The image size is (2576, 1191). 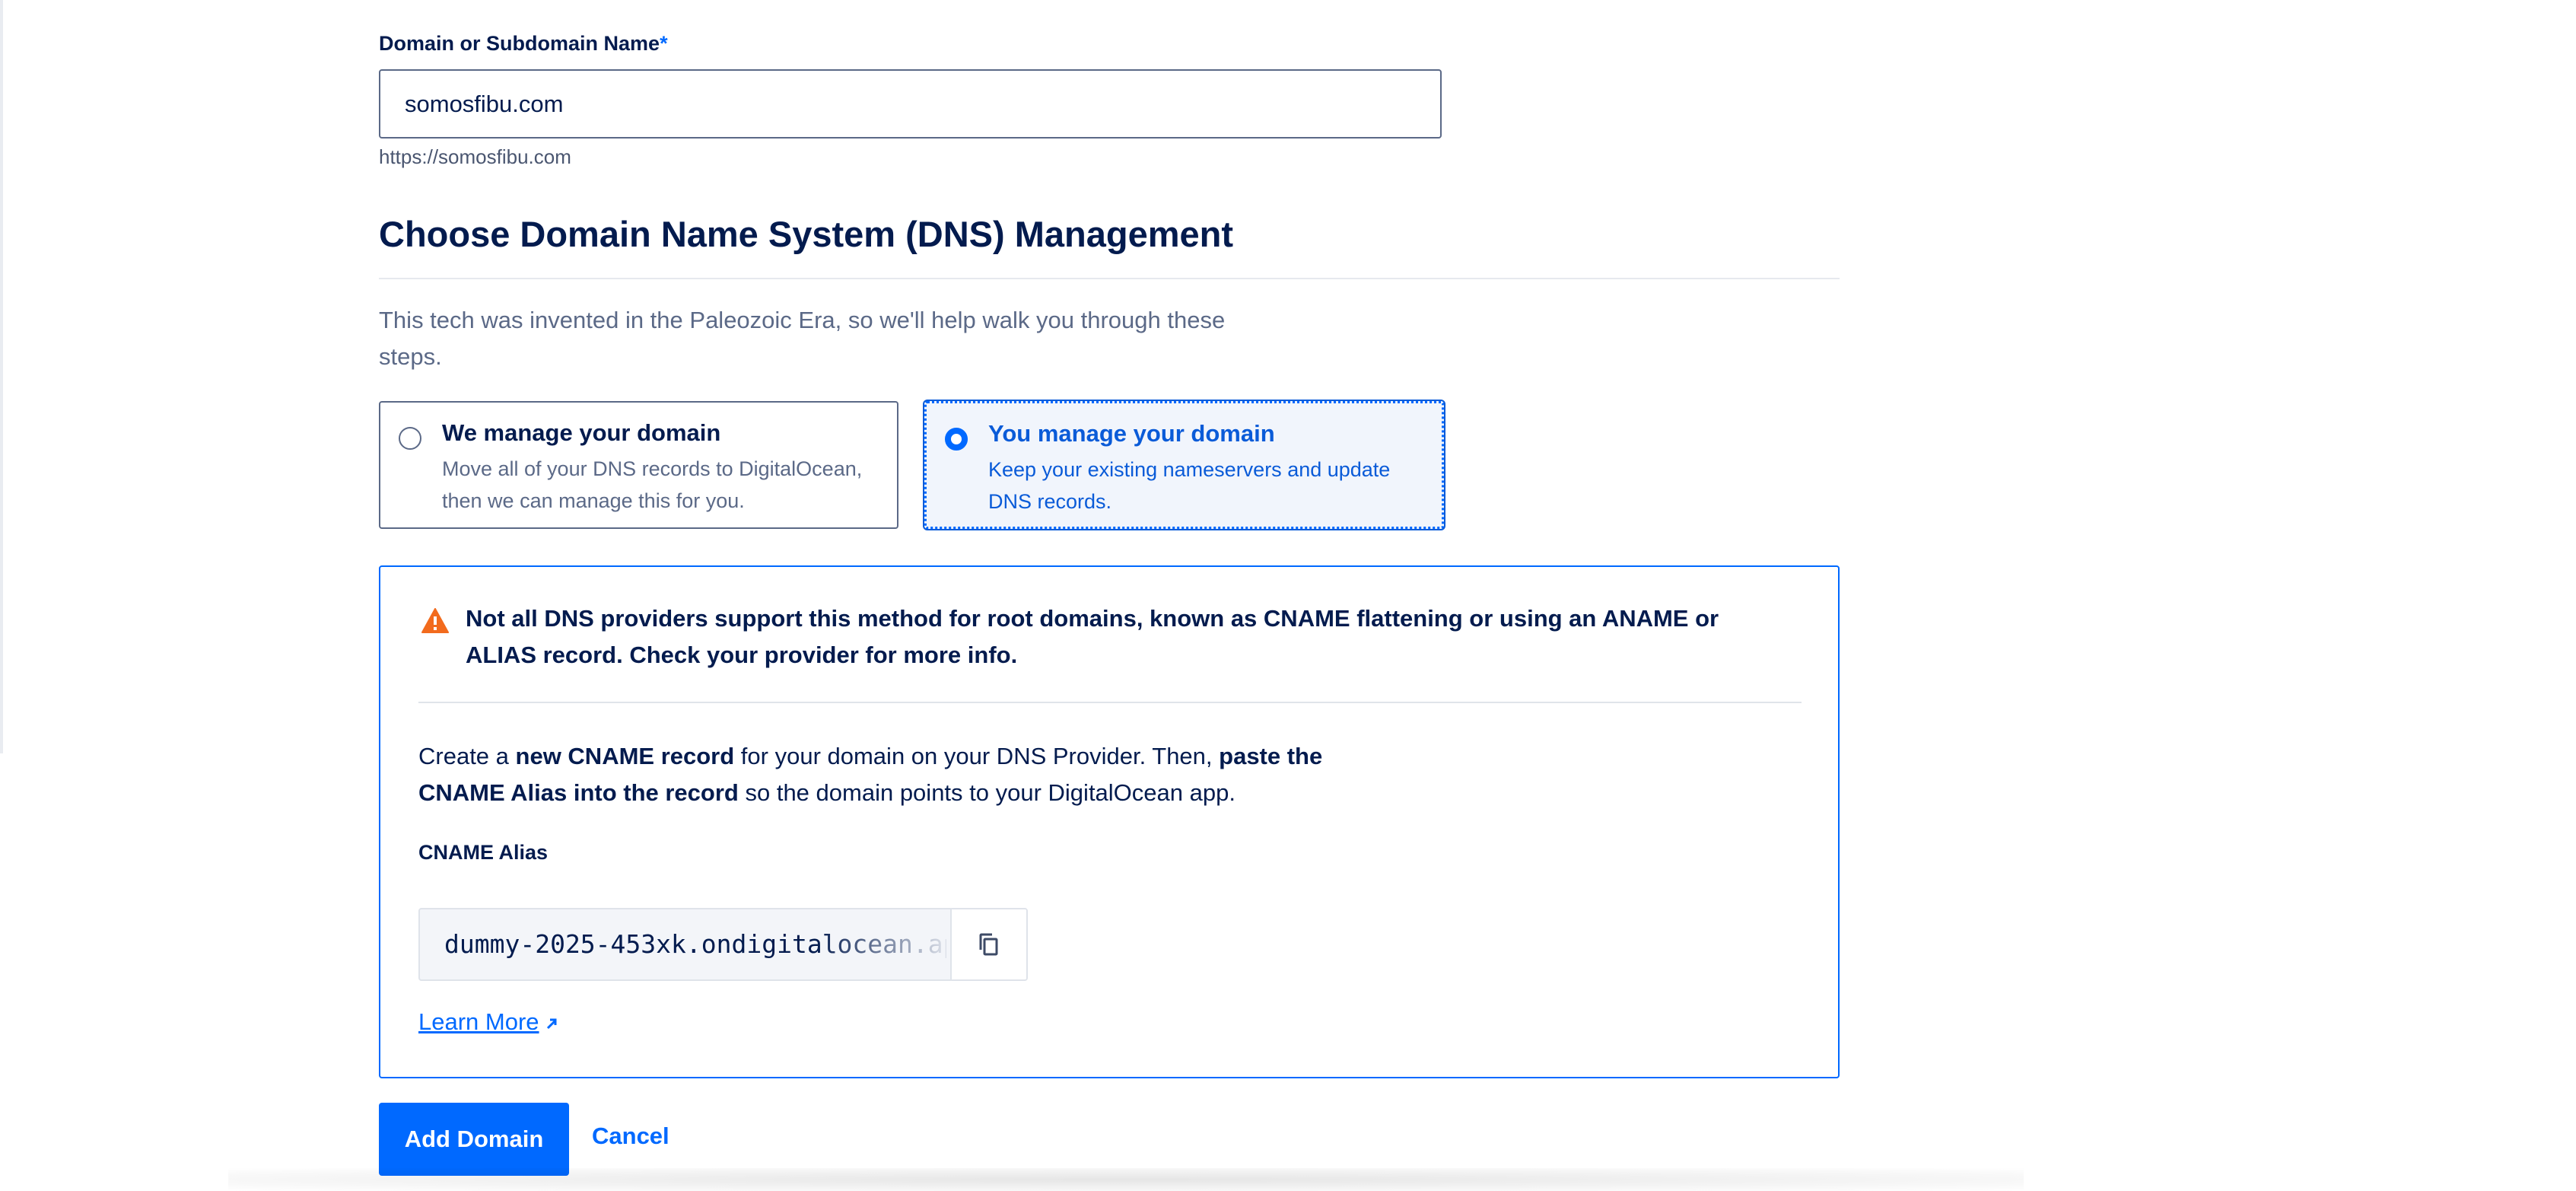 I want to click on add-domain-button: Add Domain, so click(x=474, y=1139).